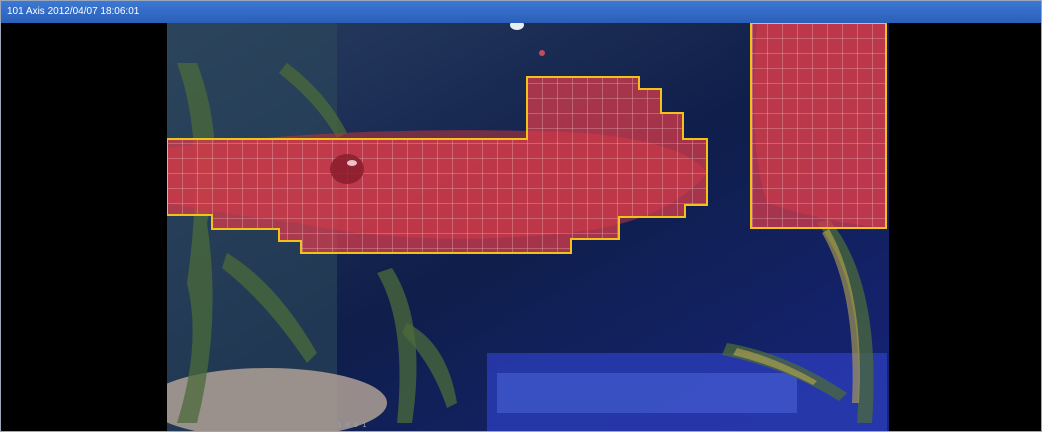 The height and width of the screenshot is (432, 1042). I want to click on scene-light-reflection, so click(647, 393).